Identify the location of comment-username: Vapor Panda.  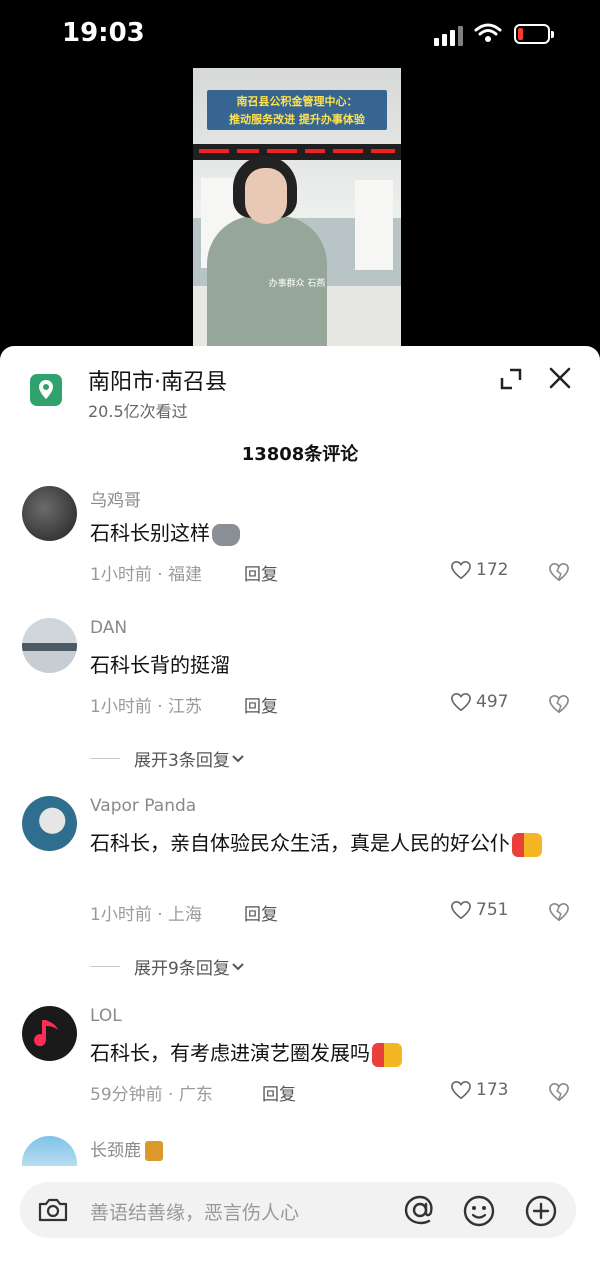
(143, 806).